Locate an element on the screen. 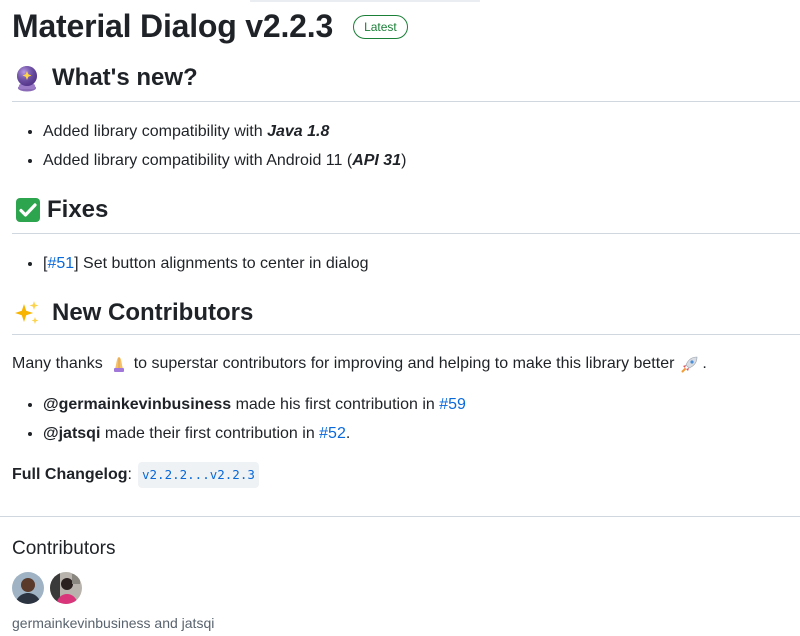 Image resolution: width=800 pixels, height=636 pixels. whats-new-heading: What's new? is located at coordinates (105, 78).